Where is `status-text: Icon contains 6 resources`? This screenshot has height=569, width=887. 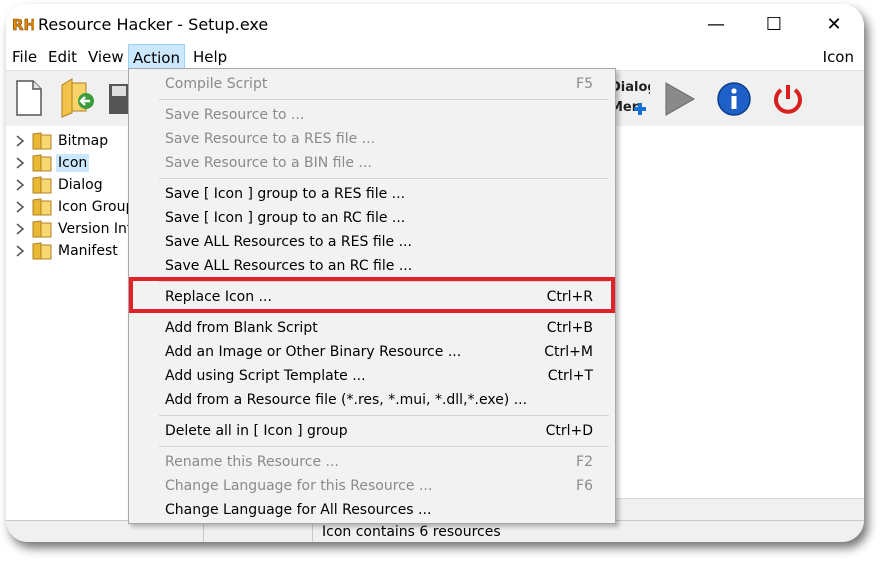 status-text: Icon contains 6 resources is located at coordinates (411, 532).